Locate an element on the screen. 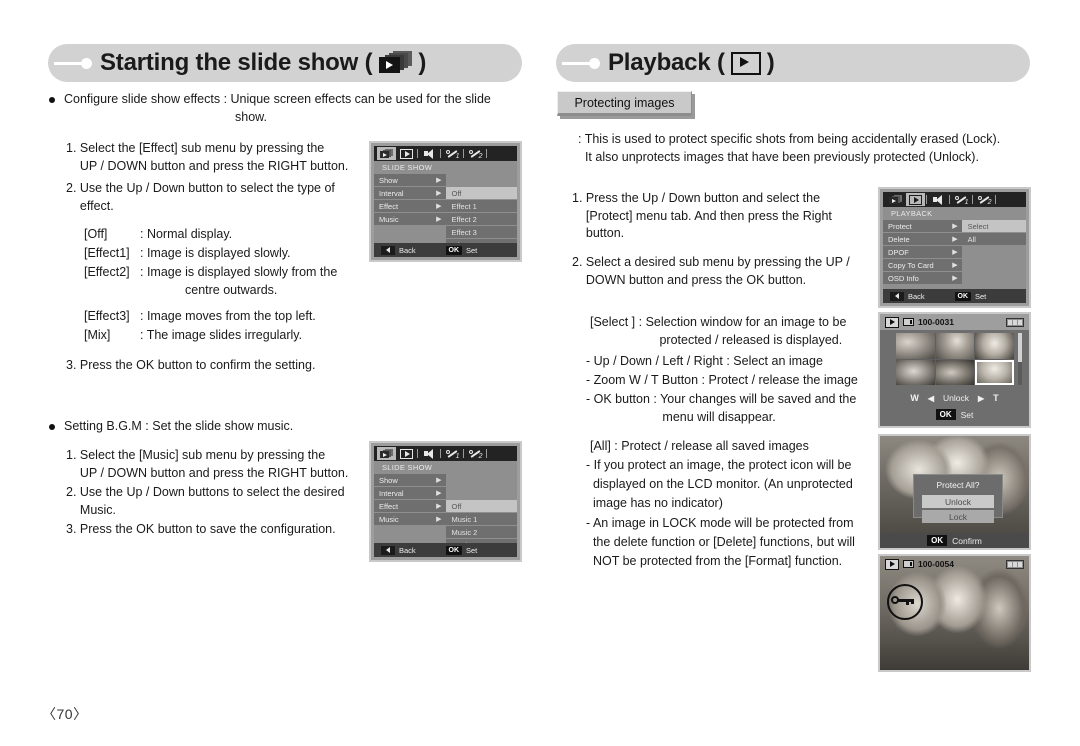 The height and width of the screenshot is (746, 1080). menu-item-delete: Delete ▶ is located at coordinates (922, 239).